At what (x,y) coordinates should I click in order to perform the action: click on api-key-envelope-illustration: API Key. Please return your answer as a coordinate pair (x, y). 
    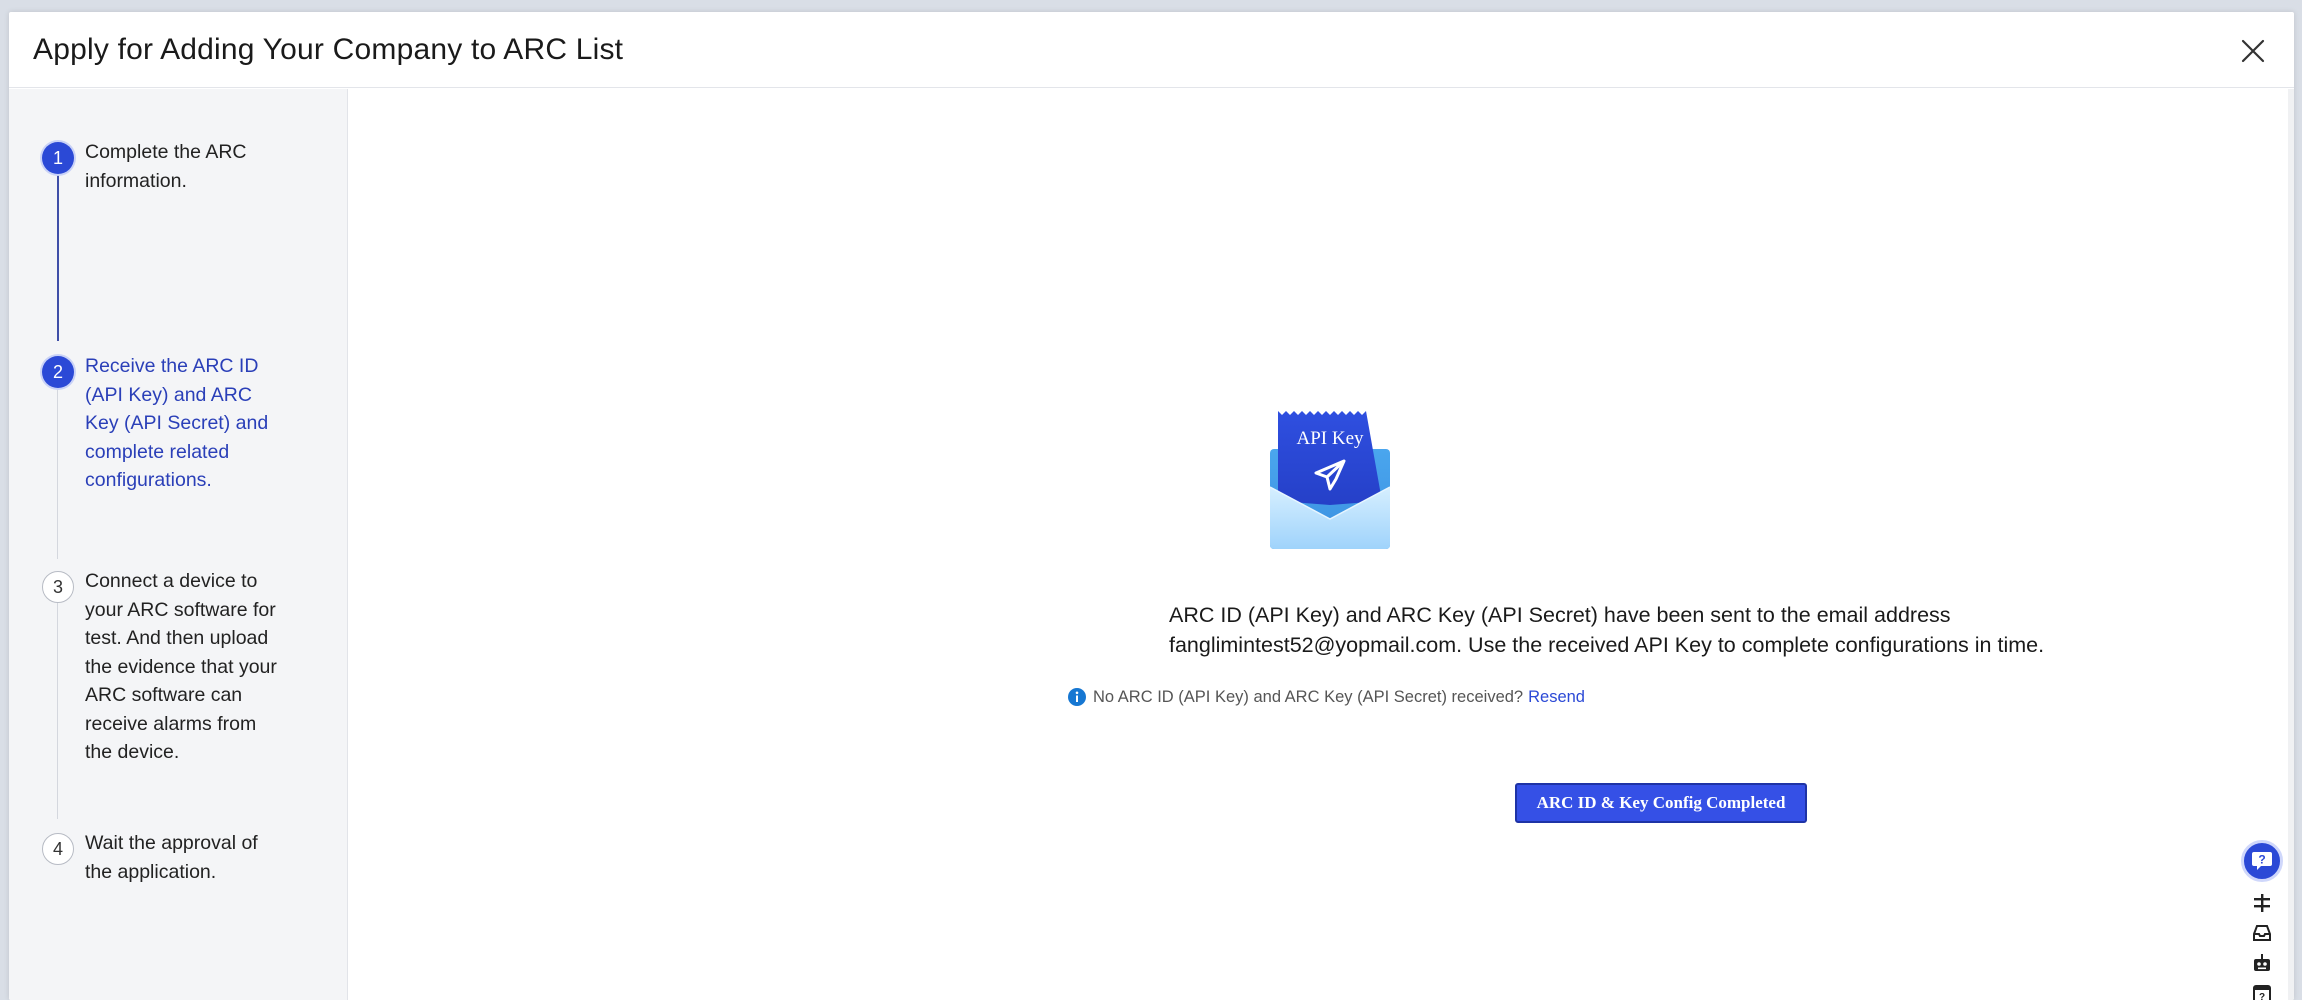
    Looking at the image, I should click on (1330, 480).